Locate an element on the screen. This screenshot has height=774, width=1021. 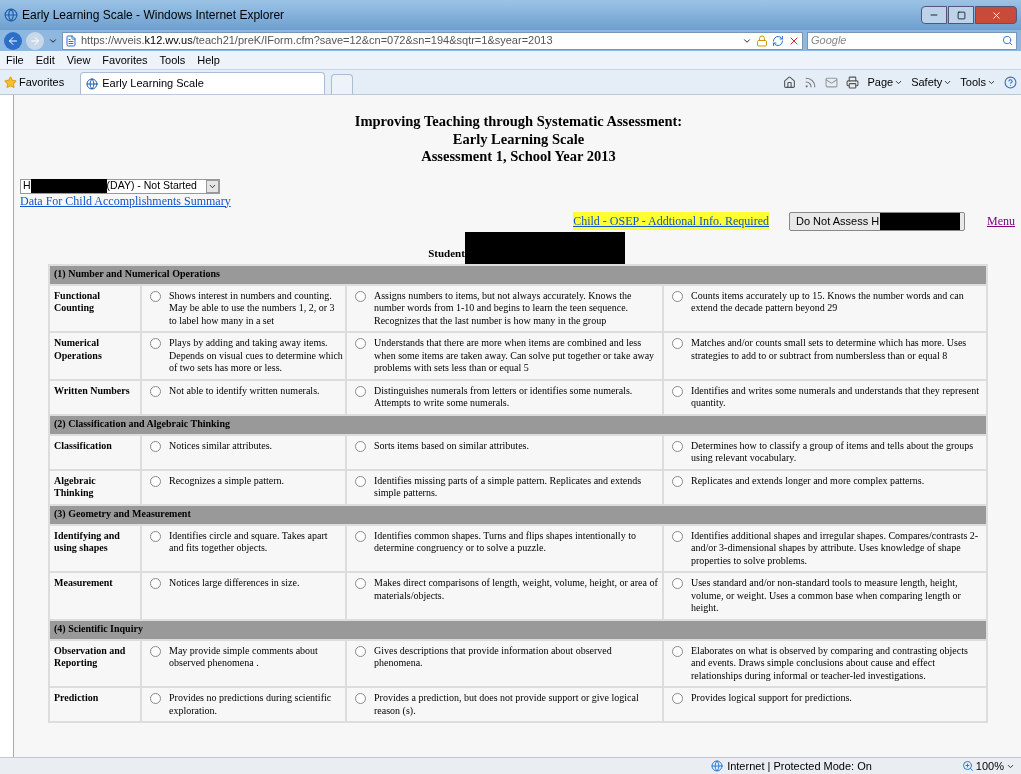
zoom-icon is located at coordinates (967, 766).